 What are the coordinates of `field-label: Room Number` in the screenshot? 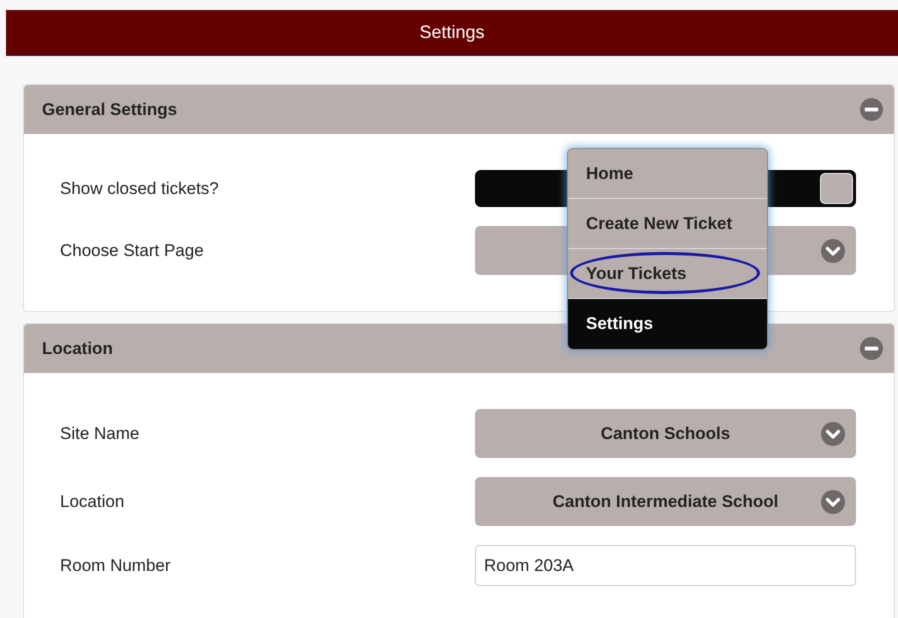 It's located at (115, 566).